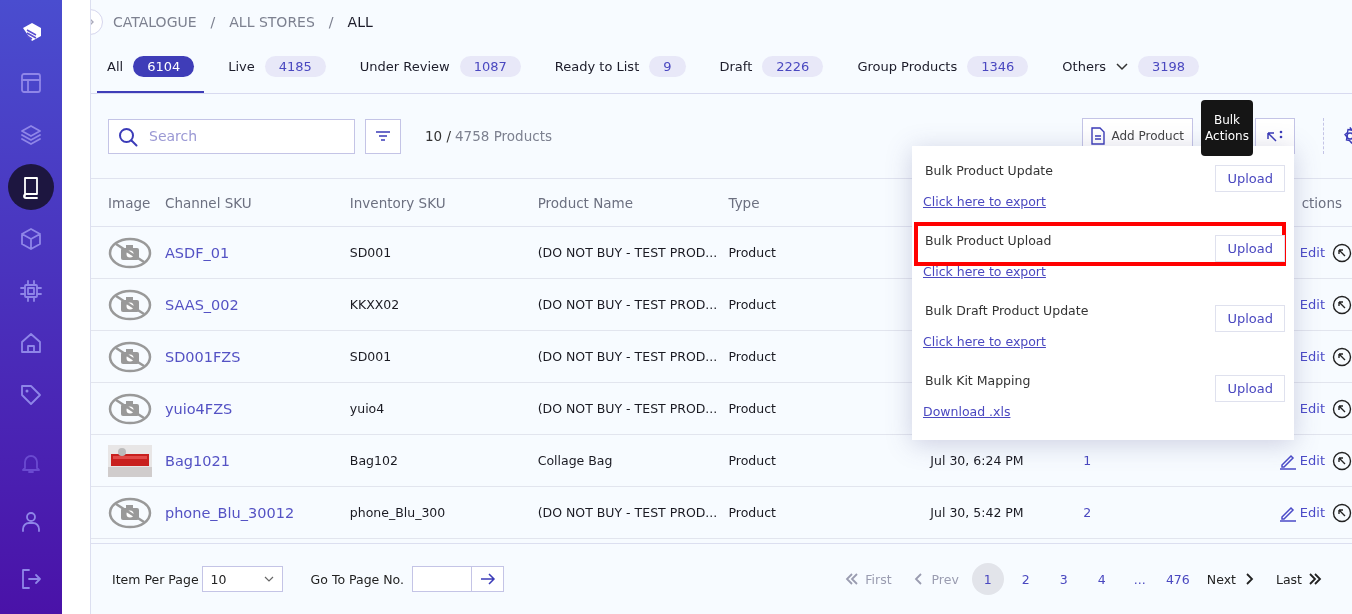 The width and height of the screenshot is (1352, 614). I want to click on table-cell: Collage Bag, so click(575, 460).